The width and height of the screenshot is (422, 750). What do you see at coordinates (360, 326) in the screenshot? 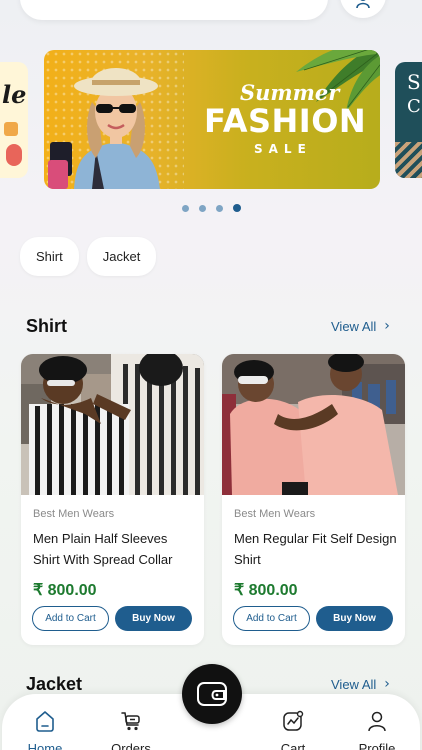
I see `view-all-shirt-link: View All ›` at bounding box center [360, 326].